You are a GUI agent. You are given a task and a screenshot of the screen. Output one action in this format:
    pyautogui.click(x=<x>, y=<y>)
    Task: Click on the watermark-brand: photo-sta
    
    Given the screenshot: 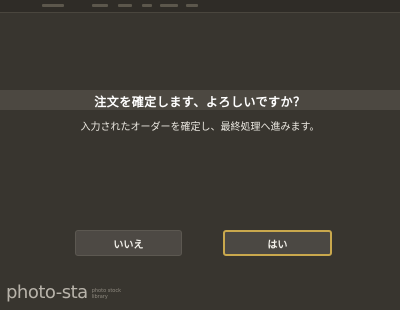 What is the action you would take?
    pyautogui.click(x=47, y=292)
    